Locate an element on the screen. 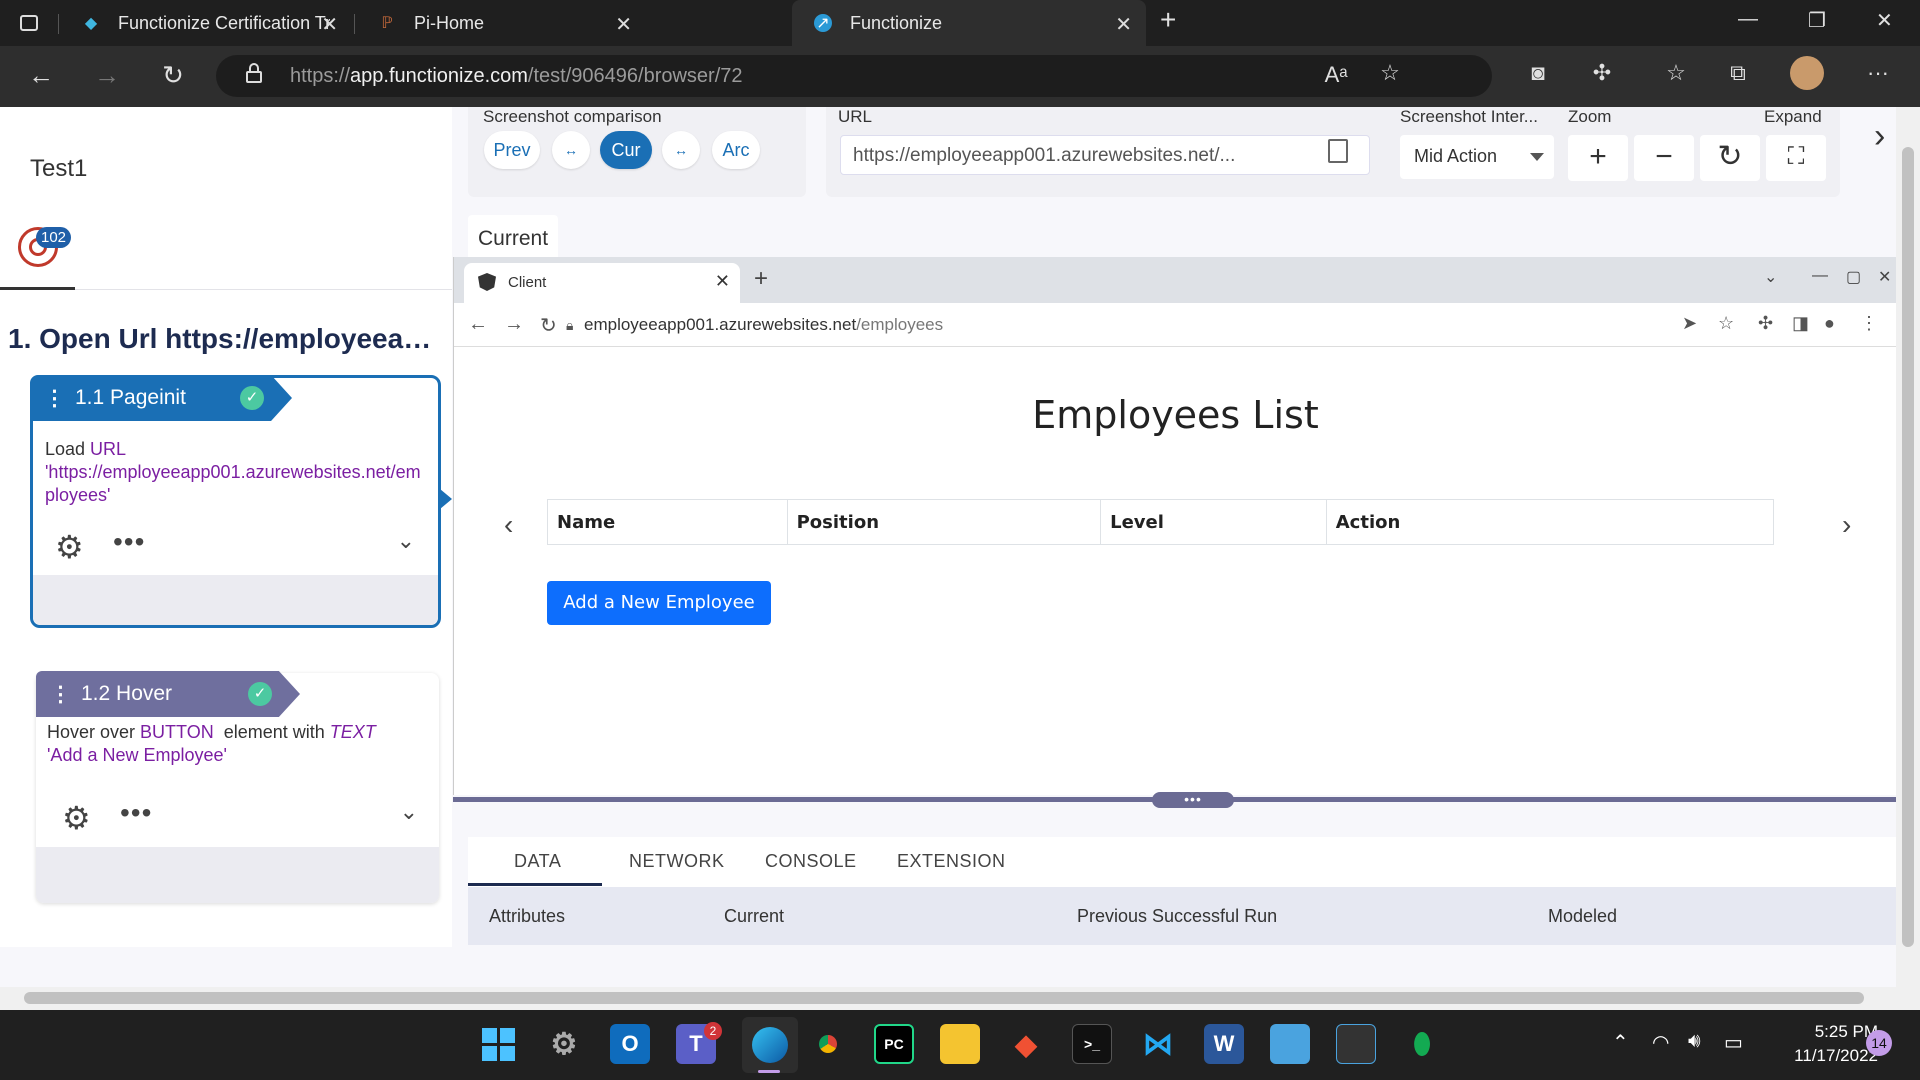 This screenshot has height=1080, width=1920. tab-data: DATA is located at coordinates (537, 861).